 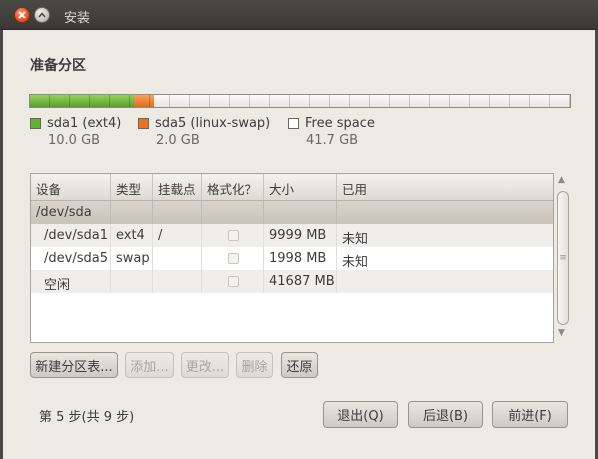 I want to click on column-header-mount: 挂载点, so click(x=177, y=187).